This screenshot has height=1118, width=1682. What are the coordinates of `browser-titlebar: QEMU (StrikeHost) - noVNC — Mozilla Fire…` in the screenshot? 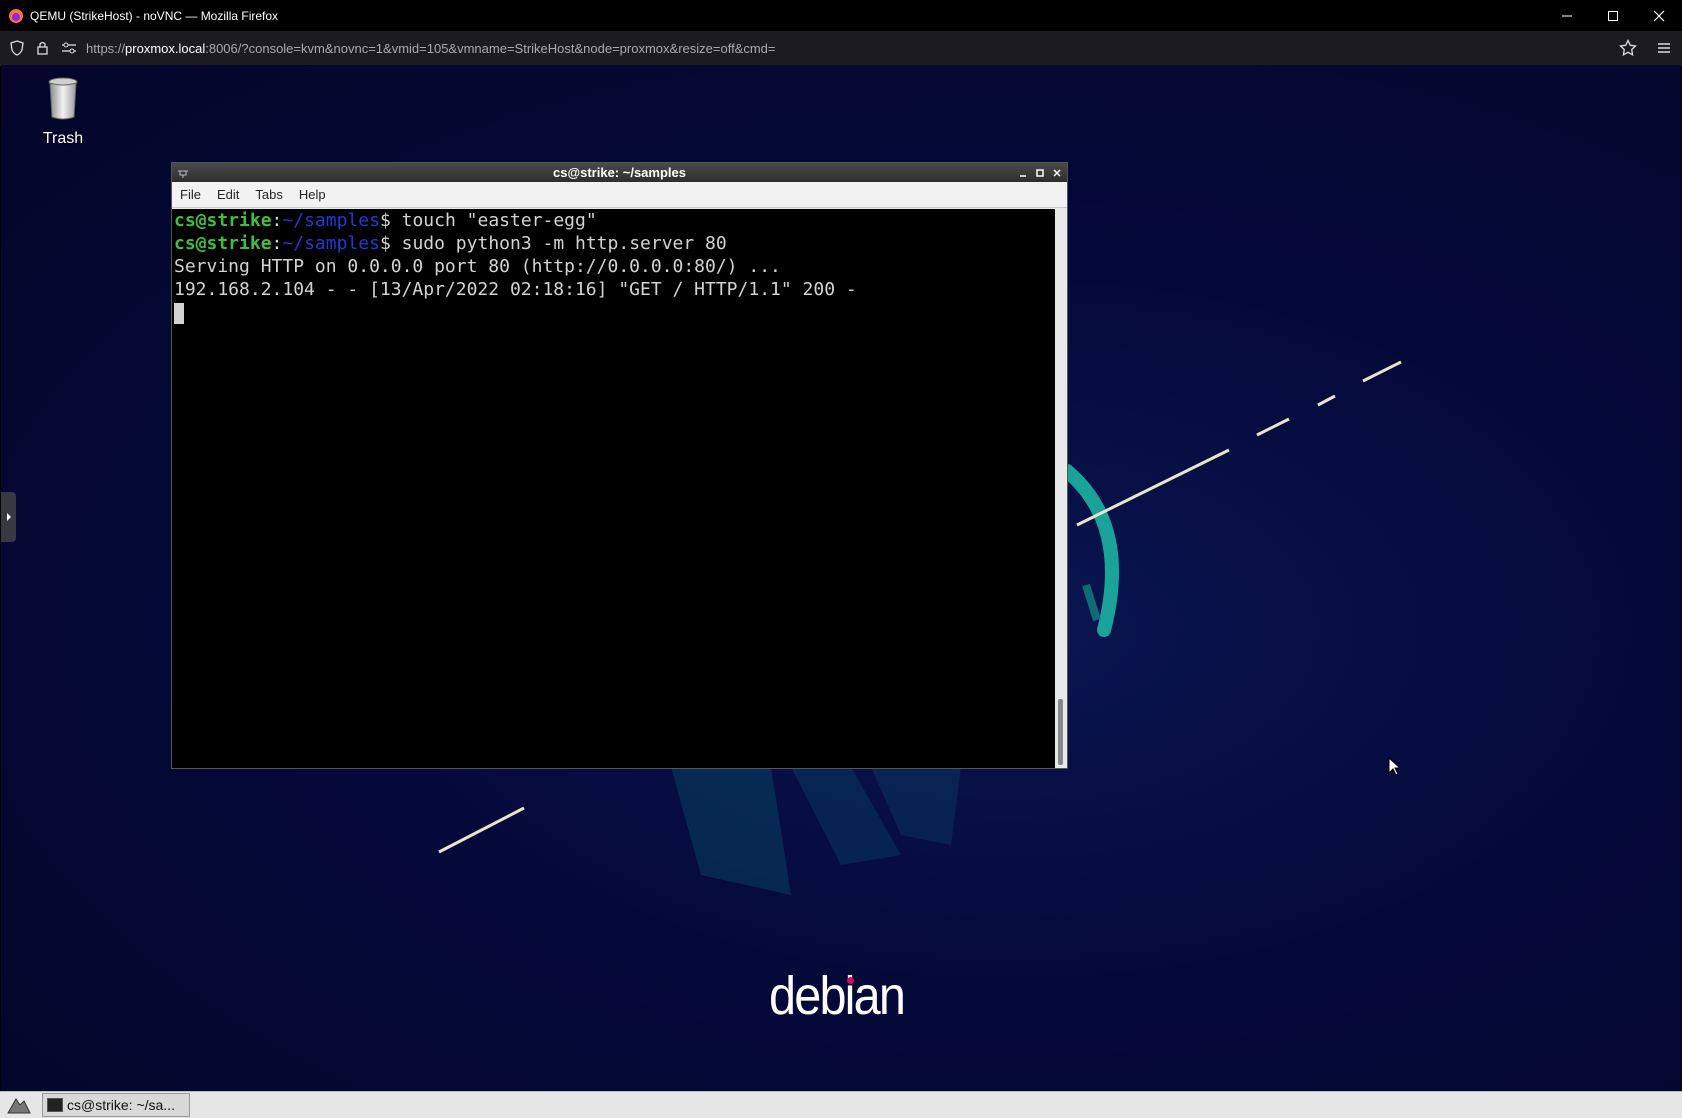 It's located at (841, 15).